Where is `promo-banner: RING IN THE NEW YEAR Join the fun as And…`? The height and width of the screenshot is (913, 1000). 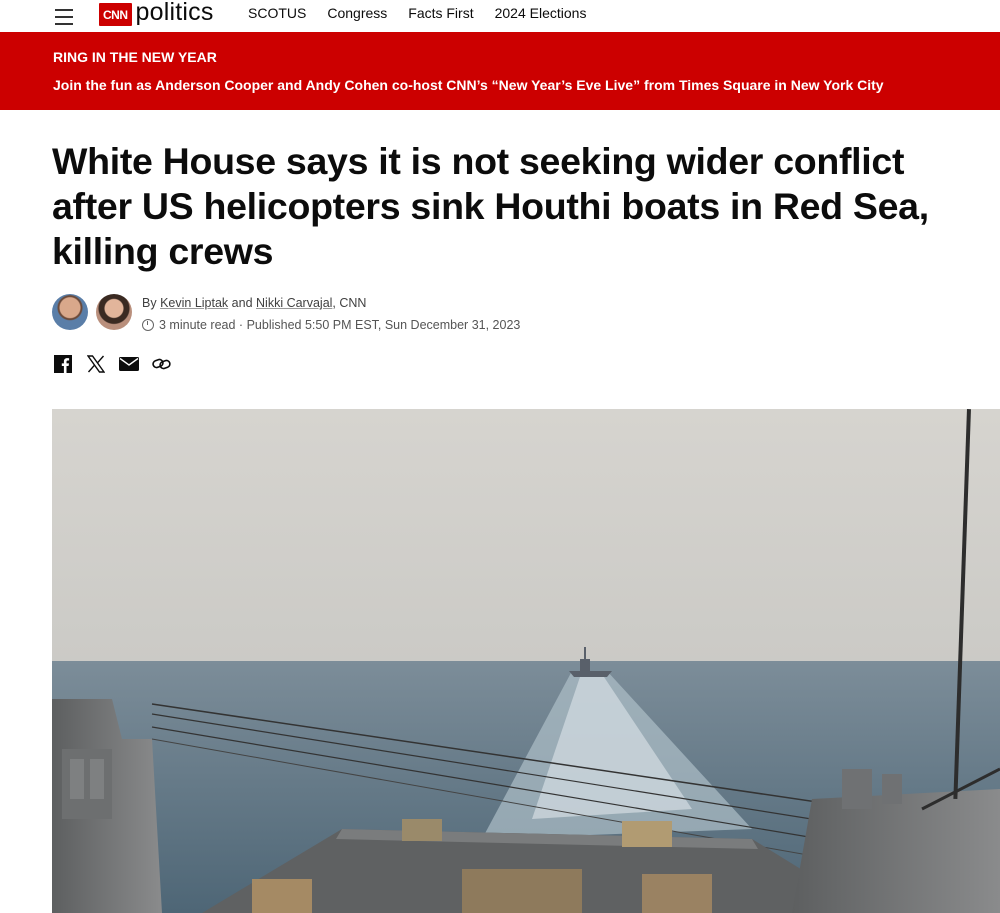
promo-banner: RING IN THE NEW YEAR Join the fun as And… is located at coordinates (500, 71).